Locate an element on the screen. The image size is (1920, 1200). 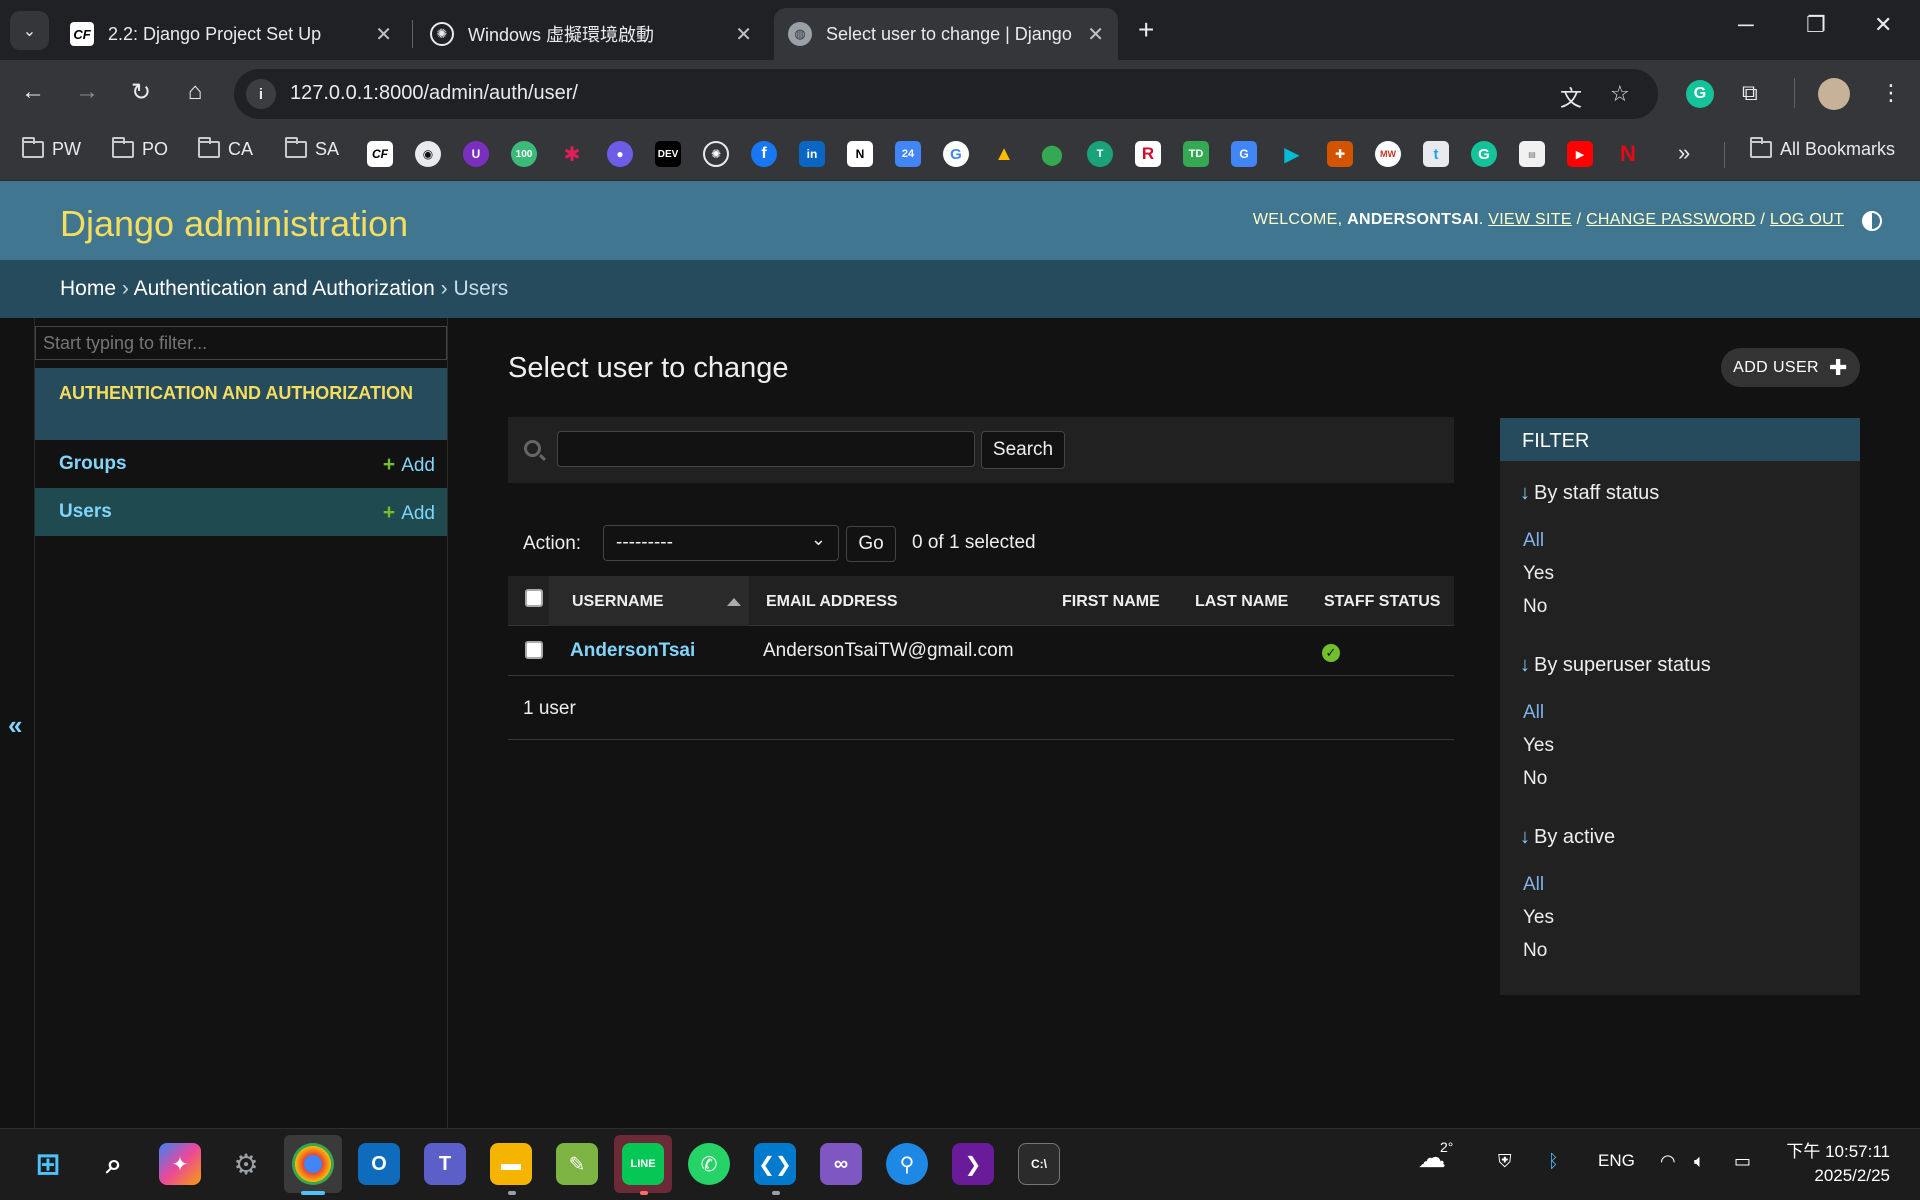
action-select: --------- ⌄ is located at coordinates (721, 543).